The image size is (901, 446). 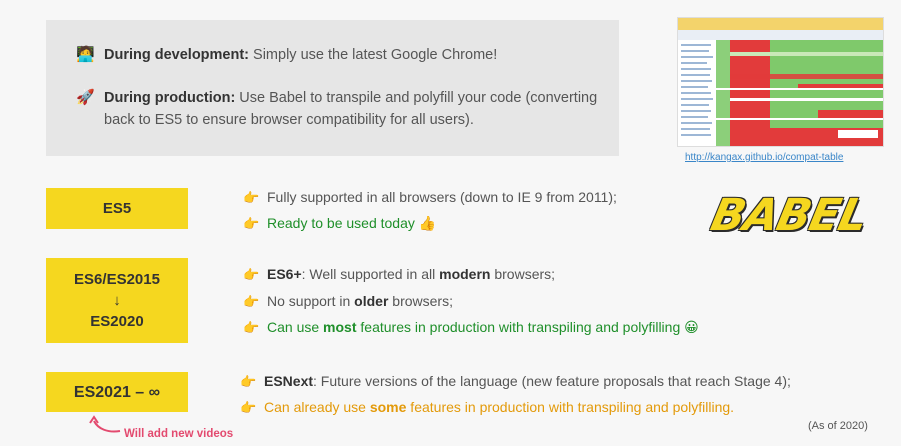 I want to click on es6-bullet-2-bold: older, so click(x=371, y=301).